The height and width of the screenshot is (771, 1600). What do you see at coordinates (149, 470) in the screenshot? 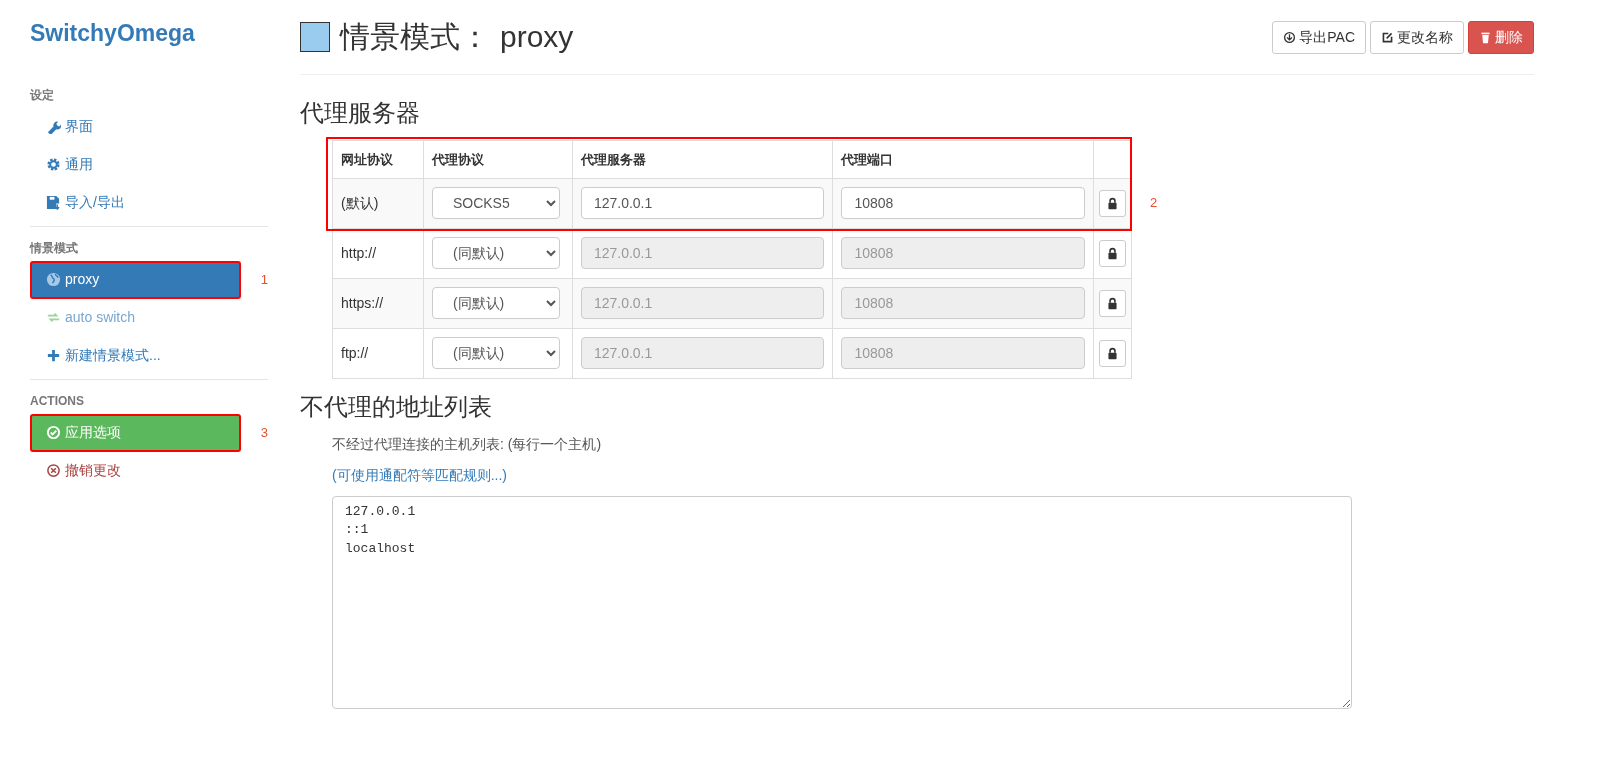
I see `sidebar-item: 撤销更改` at bounding box center [149, 470].